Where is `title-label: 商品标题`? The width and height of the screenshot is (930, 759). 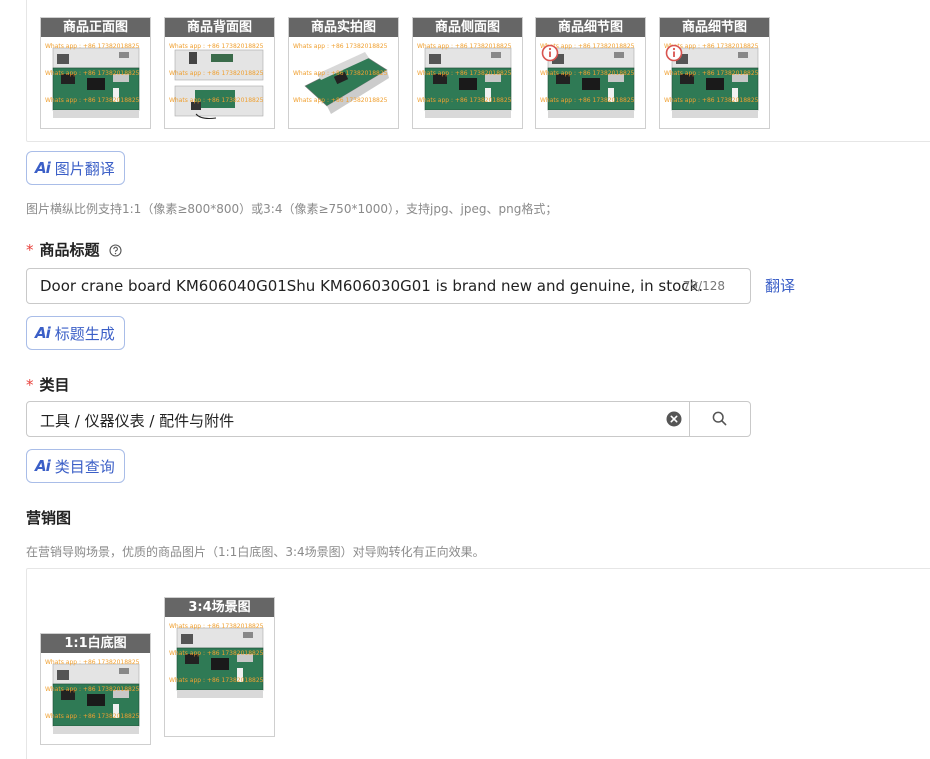 title-label: 商品标题 is located at coordinates (69, 250).